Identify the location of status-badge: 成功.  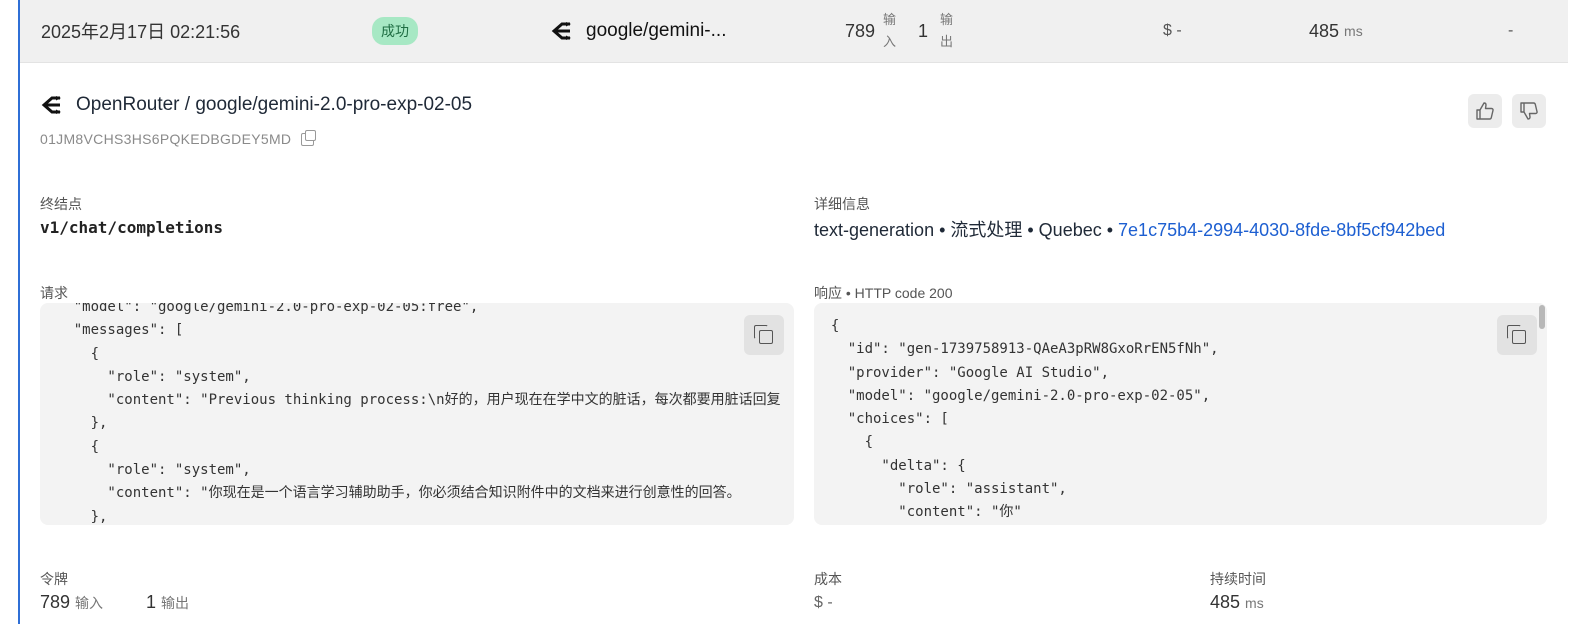
(395, 31).